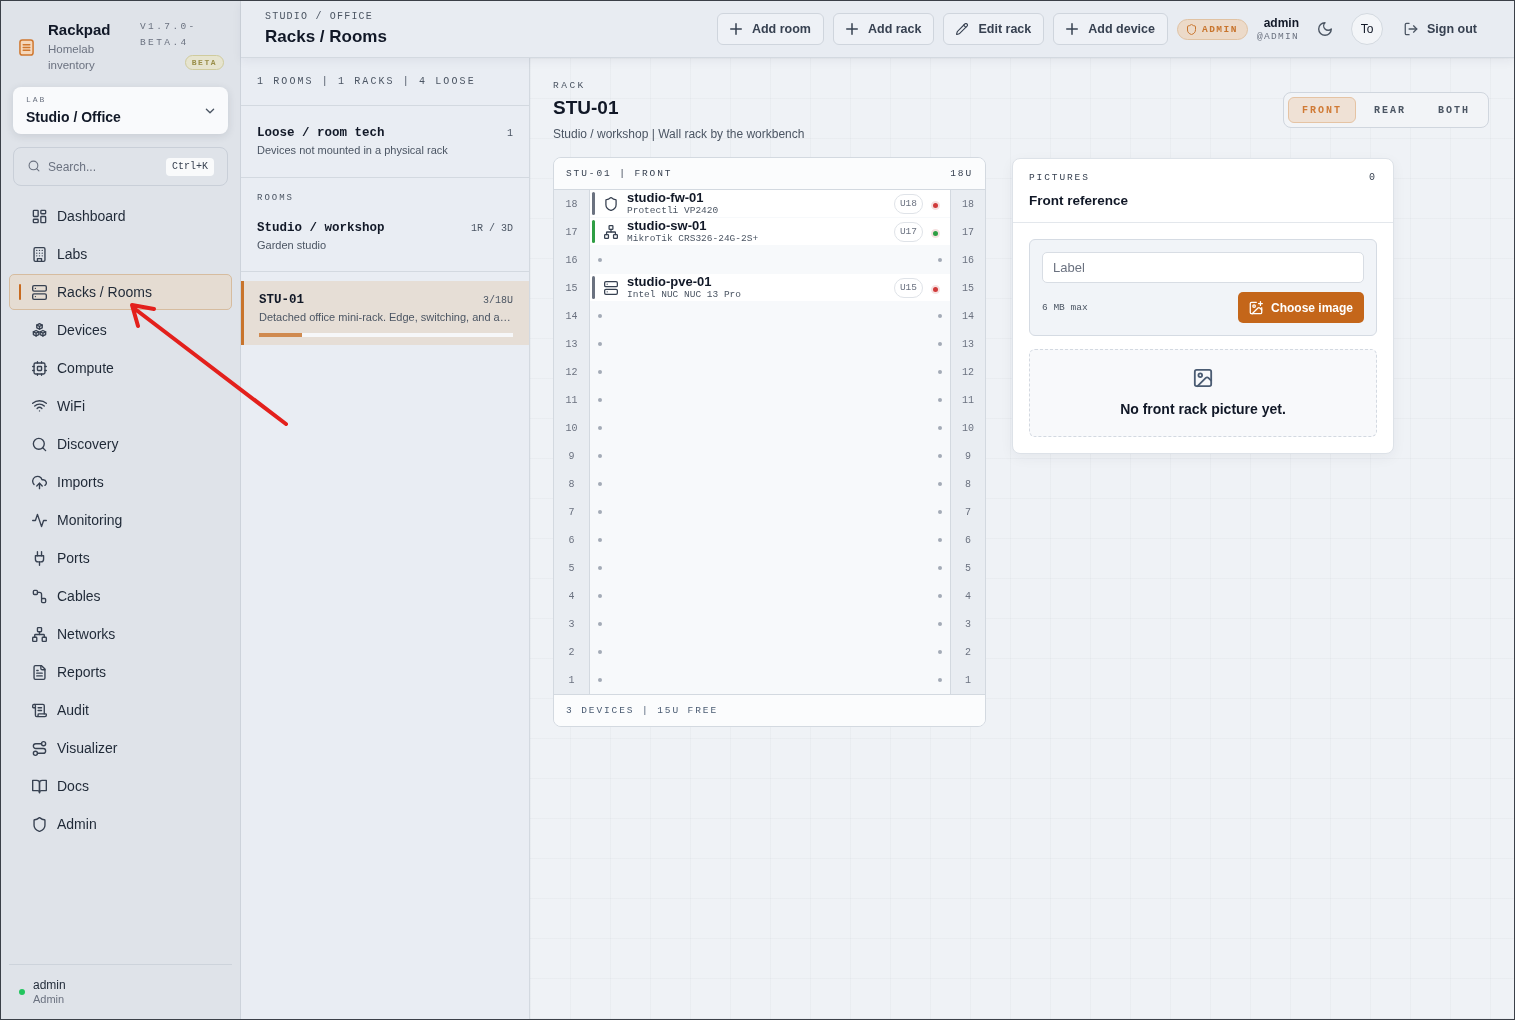 The image size is (1515, 1020). Describe the element at coordinates (366, 81) in the screenshot. I see `inventory-summary: 1 ROOMS | 1 RACKS | 4 LOOSE` at that location.